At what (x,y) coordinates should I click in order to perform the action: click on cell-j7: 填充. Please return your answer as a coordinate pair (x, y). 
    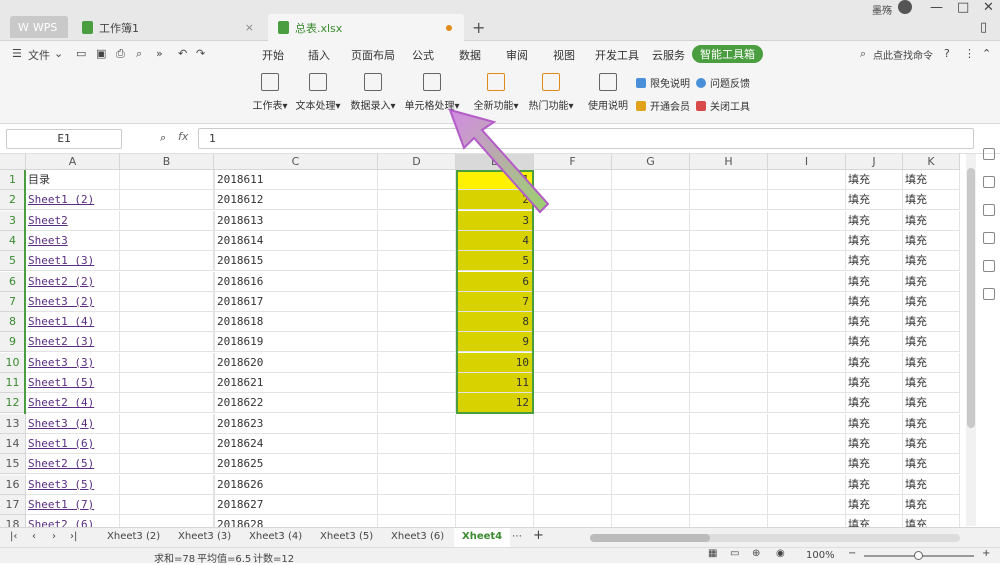
    Looking at the image, I should click on (874, 301).